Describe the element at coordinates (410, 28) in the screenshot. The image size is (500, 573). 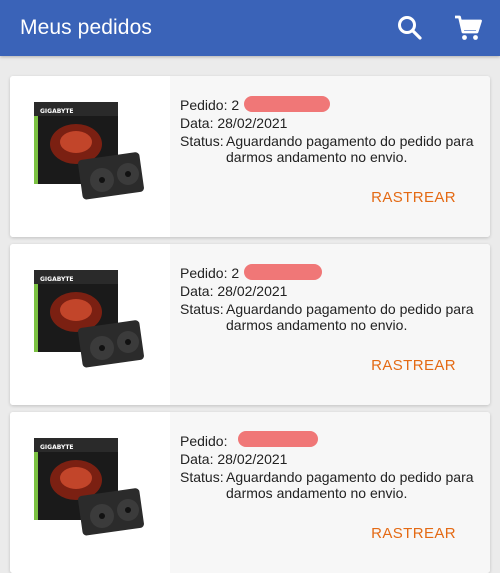
I see `search-icon` at that location.